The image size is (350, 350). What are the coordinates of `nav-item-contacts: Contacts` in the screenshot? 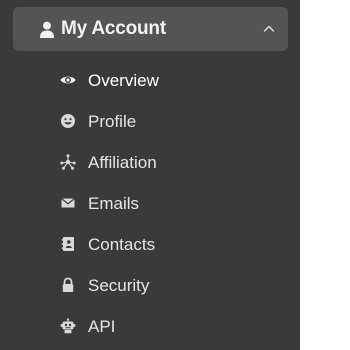 It's located at (150, 244).